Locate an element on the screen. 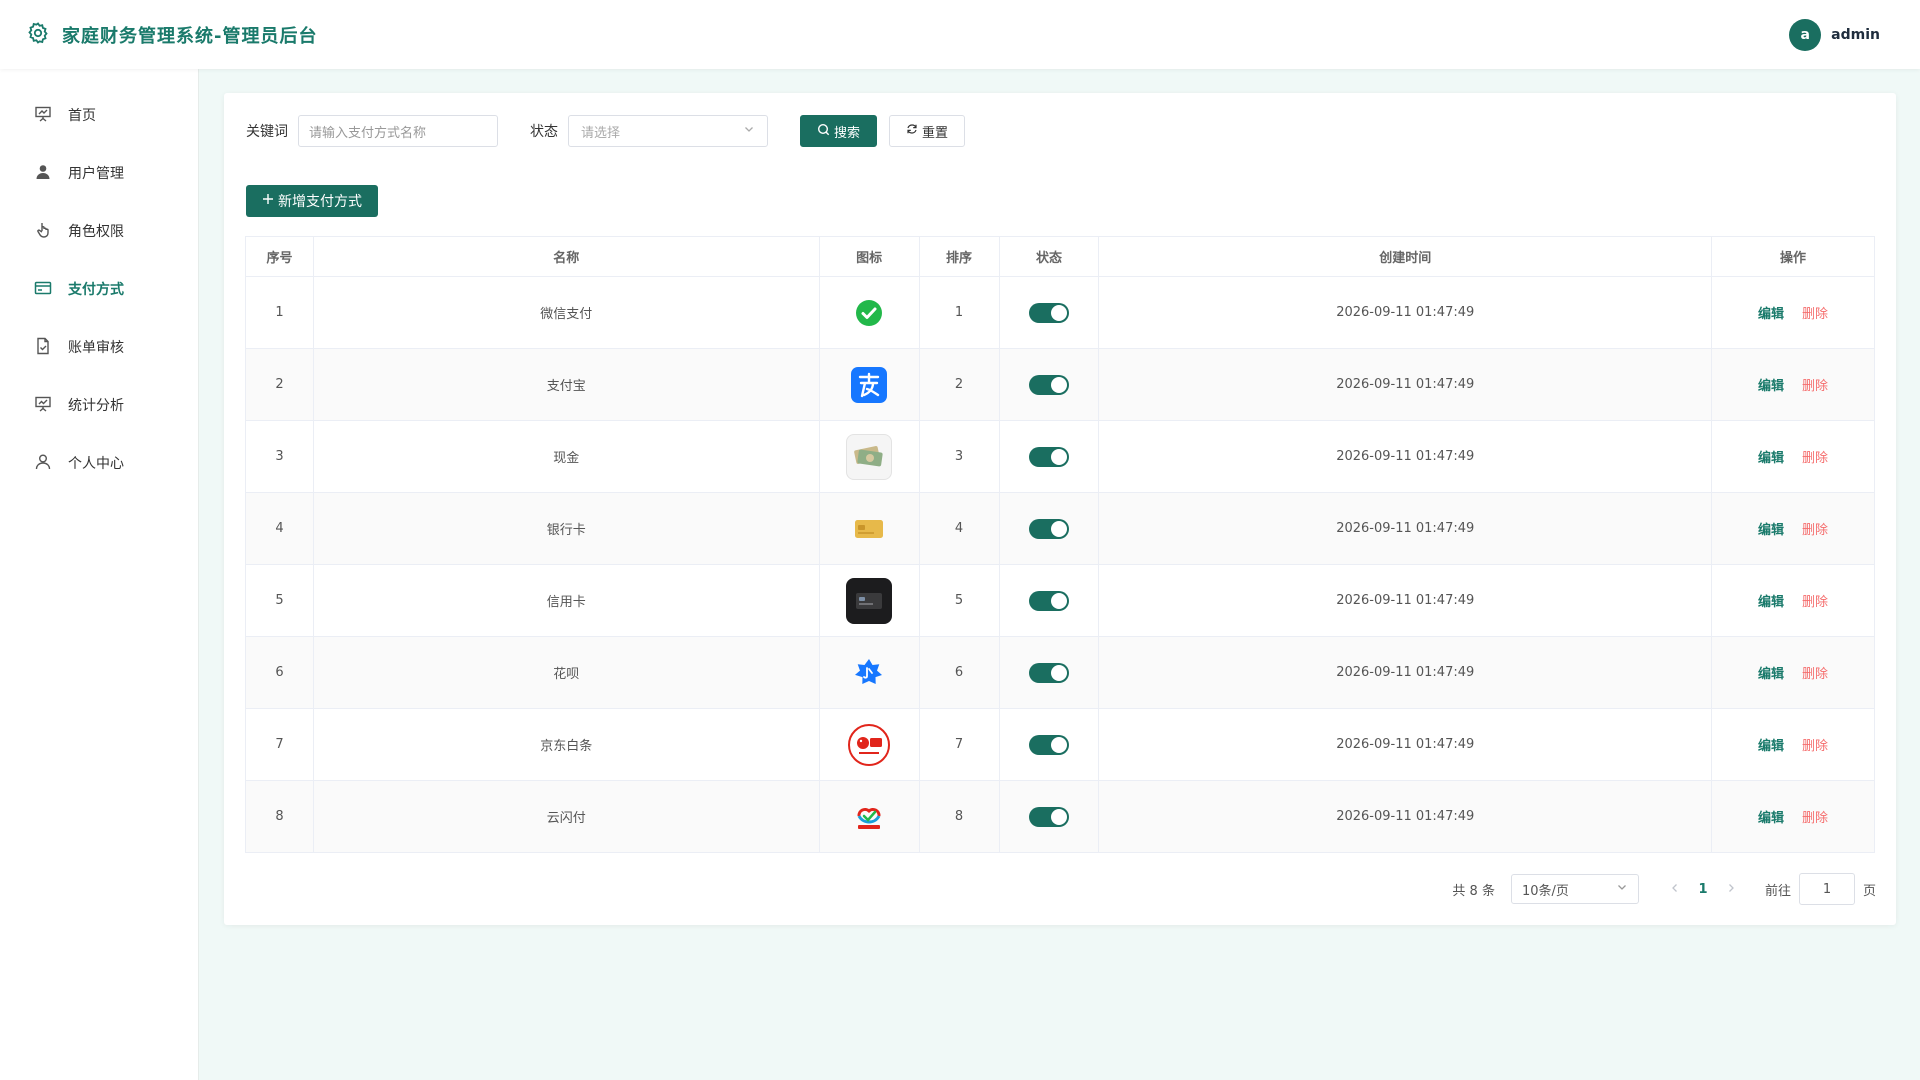 Image resolution: width=1920 pixels, height=1080 pixels. alipay-icon is located at coordinates (869, 385).